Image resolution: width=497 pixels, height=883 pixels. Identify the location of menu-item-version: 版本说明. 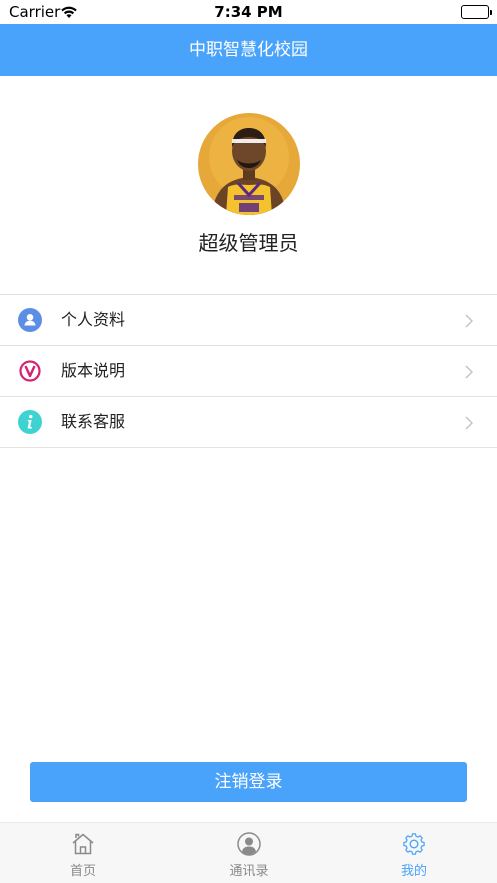
(248, 371).